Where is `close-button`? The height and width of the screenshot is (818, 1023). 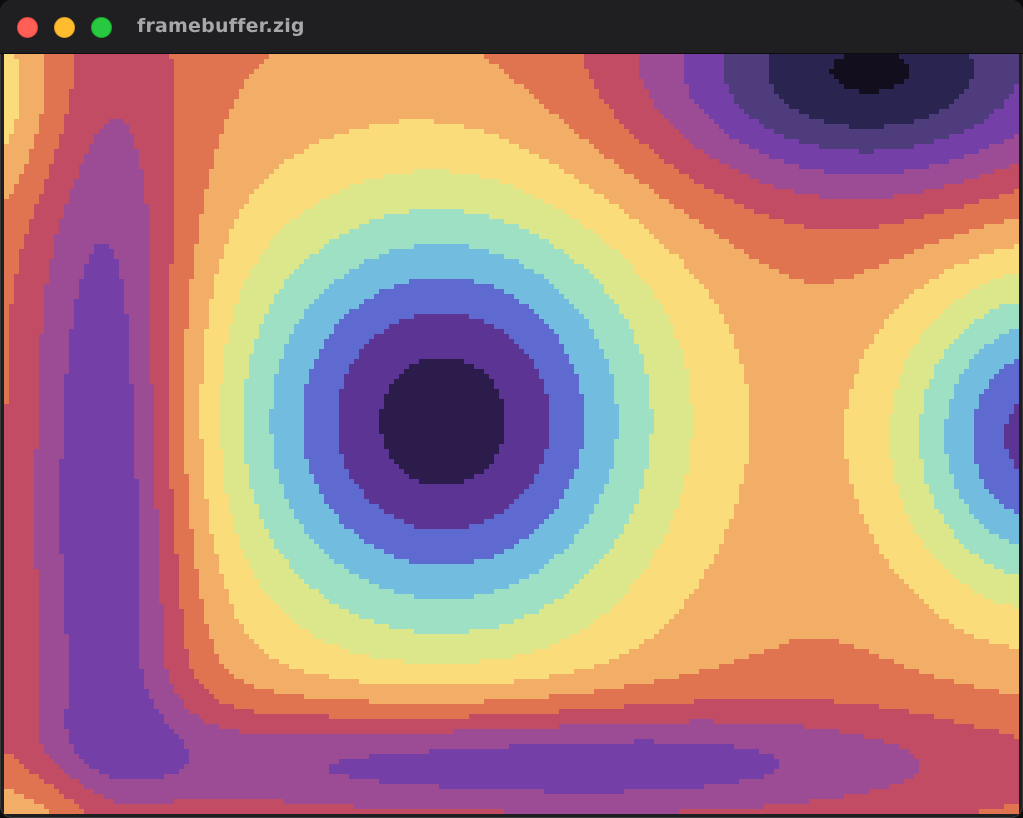
close-button is located at coordinates (27, 27).